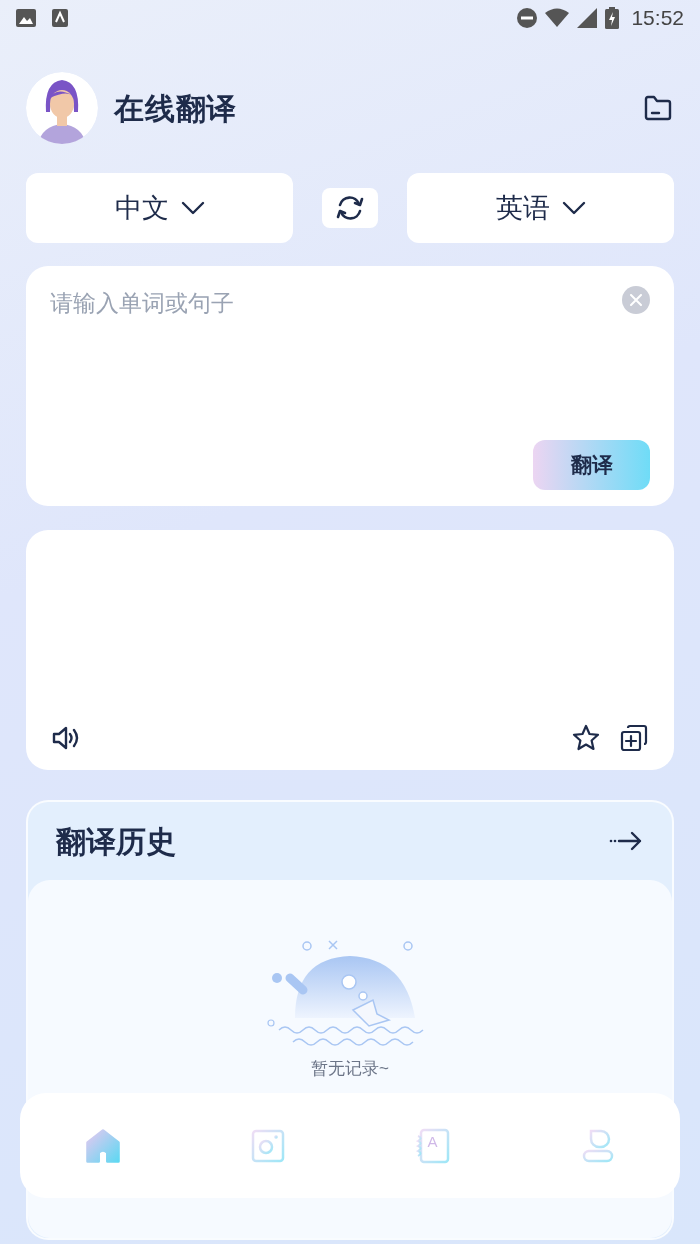 This screenshot has width=700, height=1244. I want to click on swap-icon, so click(350, 208).